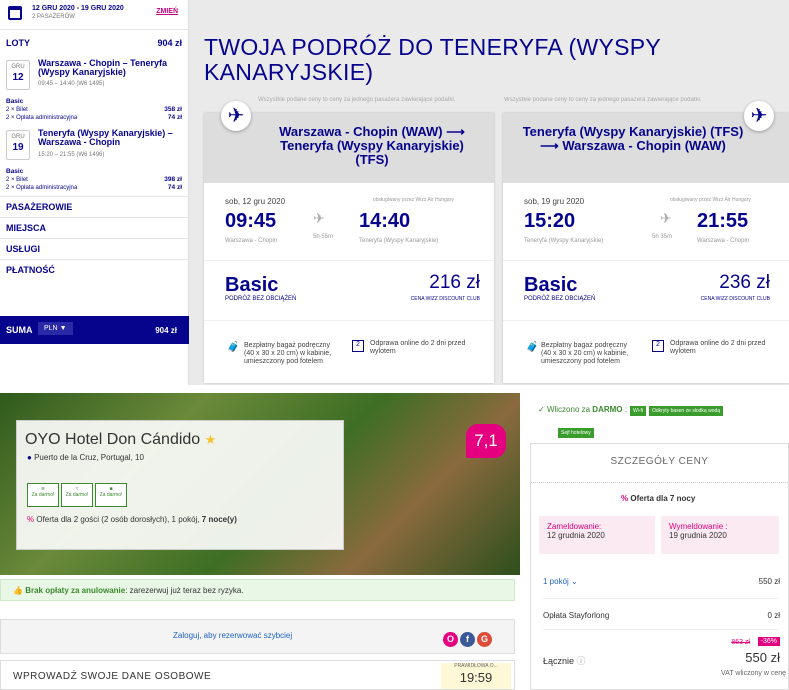 This screenshot has width=789, height=690. Describe the element at coordinates (94, 43) in the screenshot. I see `flights-header: LOTY 904 zł` at that location.